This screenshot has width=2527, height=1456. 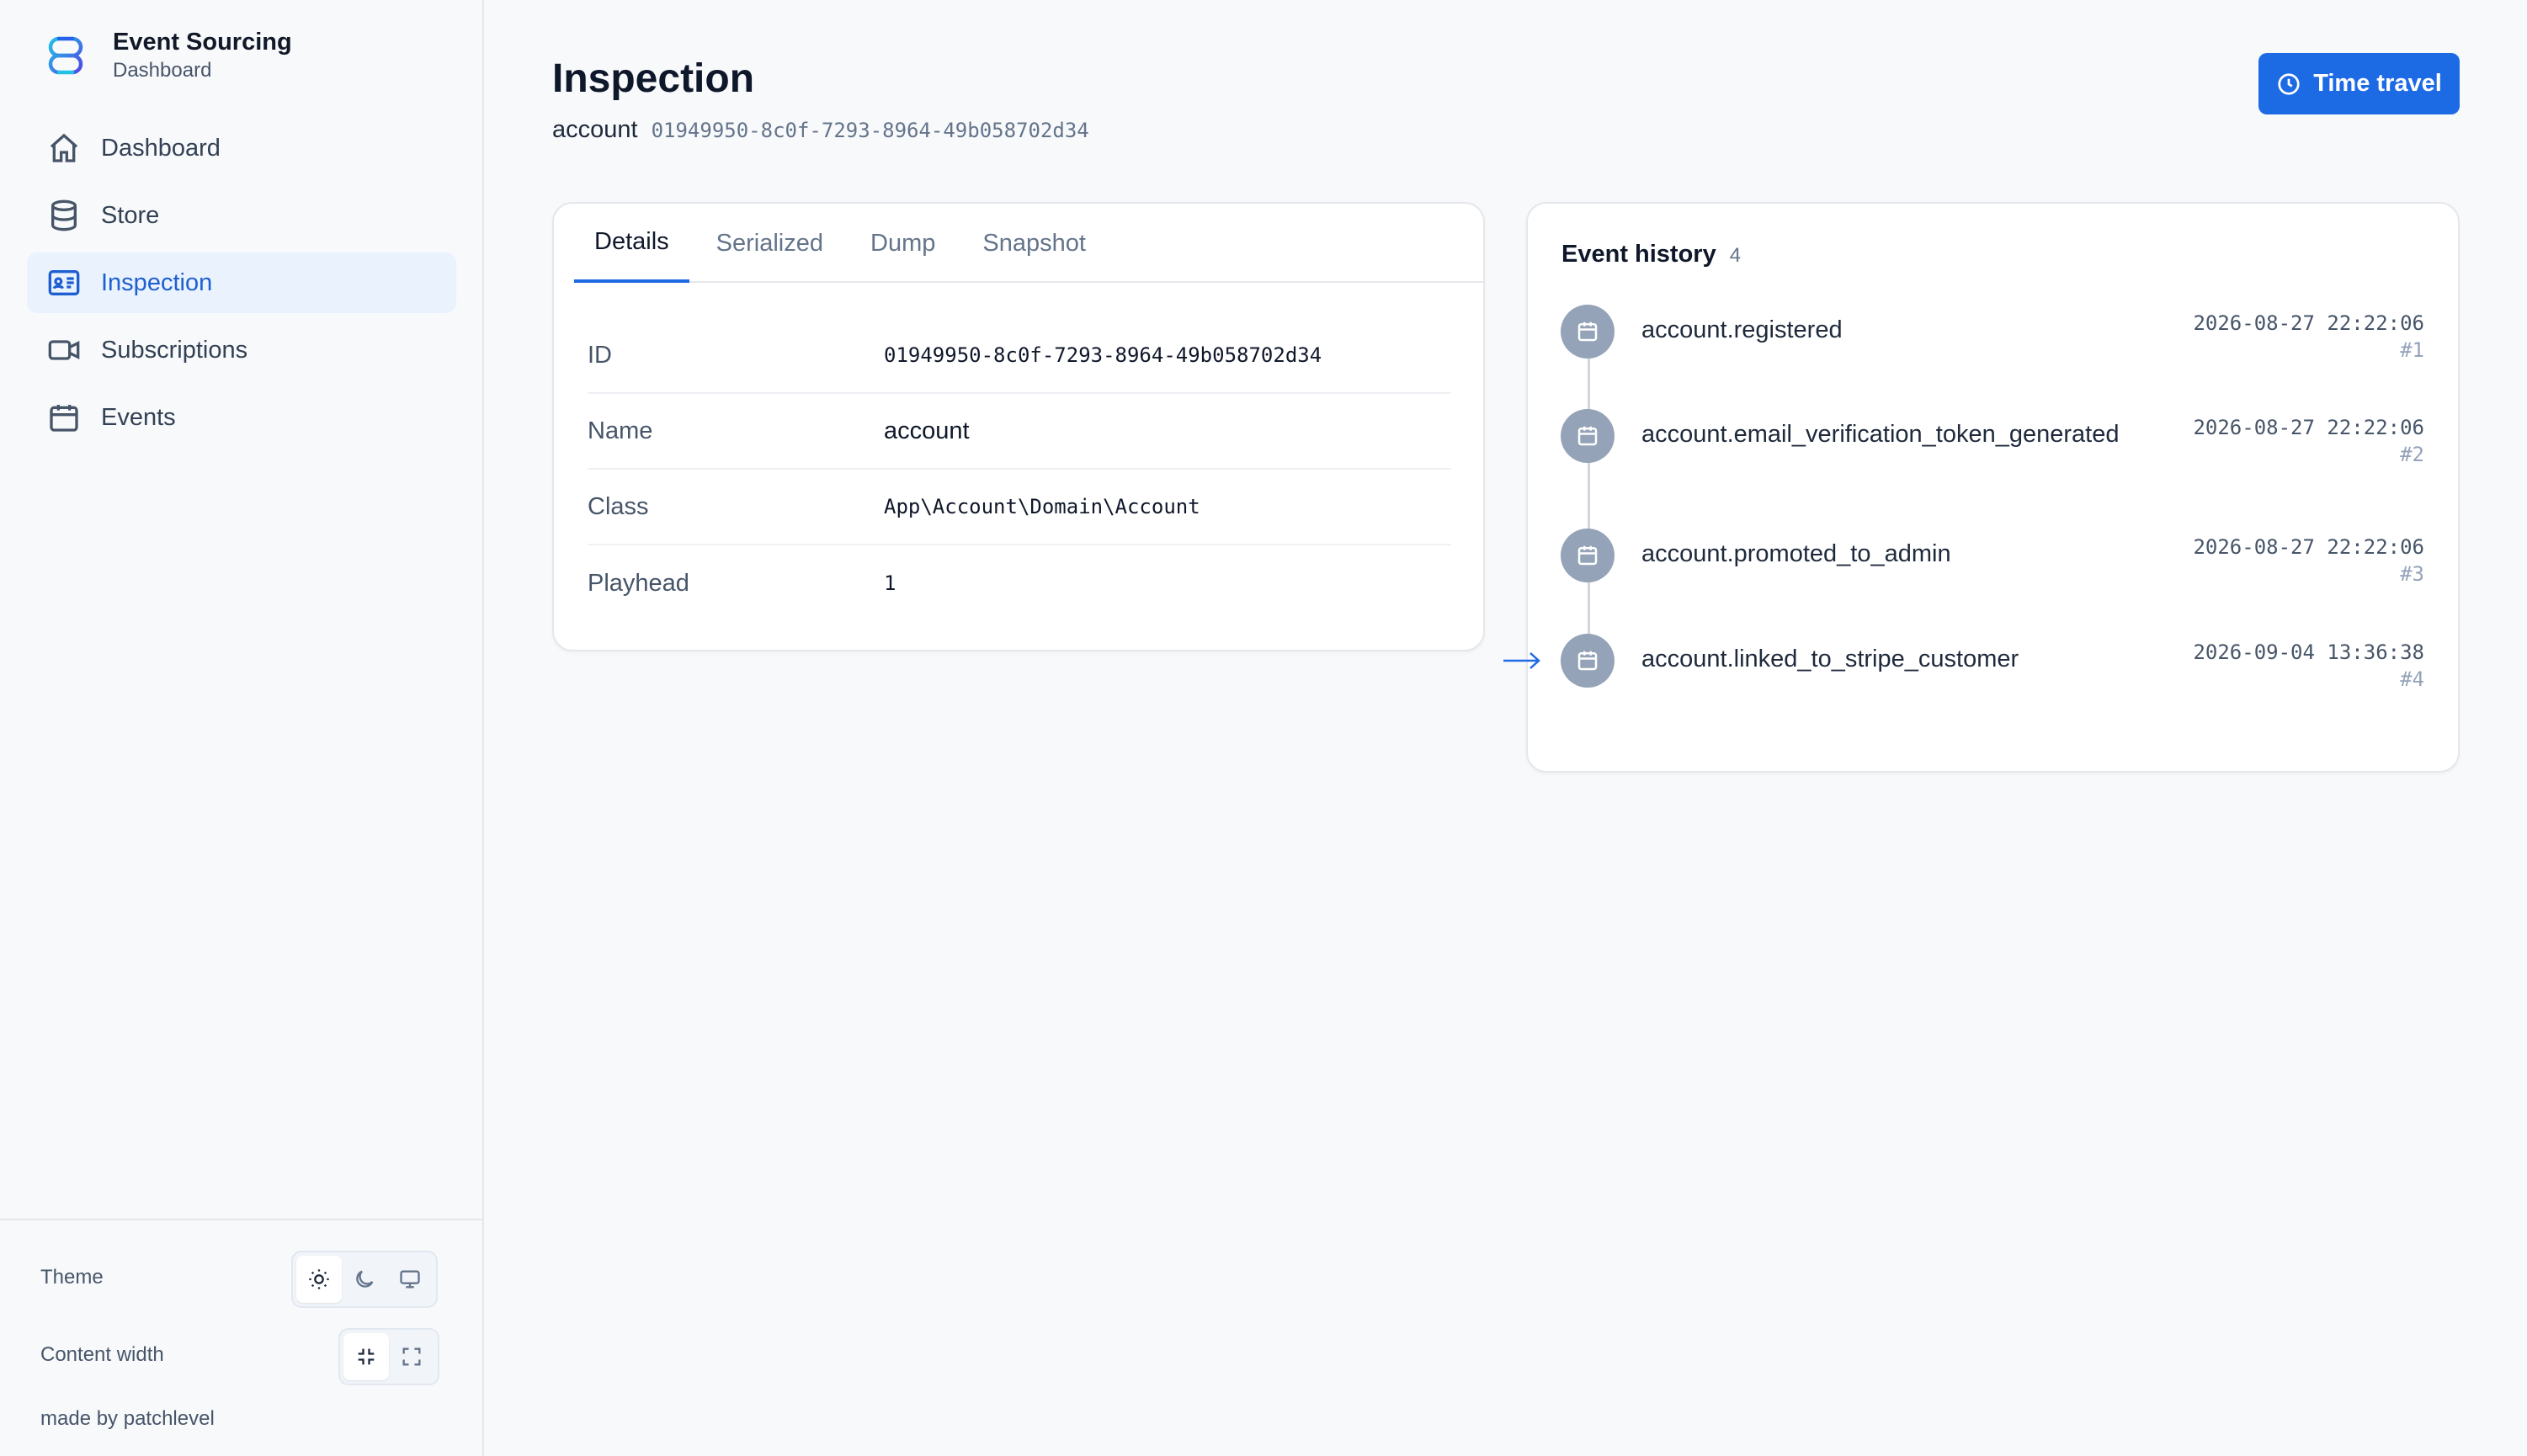 I want to click on knot-logo-icon, so click(x=66, y=55).